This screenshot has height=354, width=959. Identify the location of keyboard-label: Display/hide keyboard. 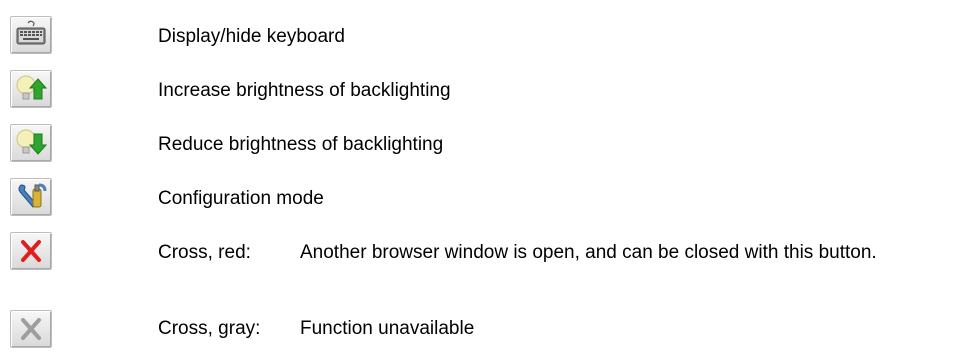
(251, 36).